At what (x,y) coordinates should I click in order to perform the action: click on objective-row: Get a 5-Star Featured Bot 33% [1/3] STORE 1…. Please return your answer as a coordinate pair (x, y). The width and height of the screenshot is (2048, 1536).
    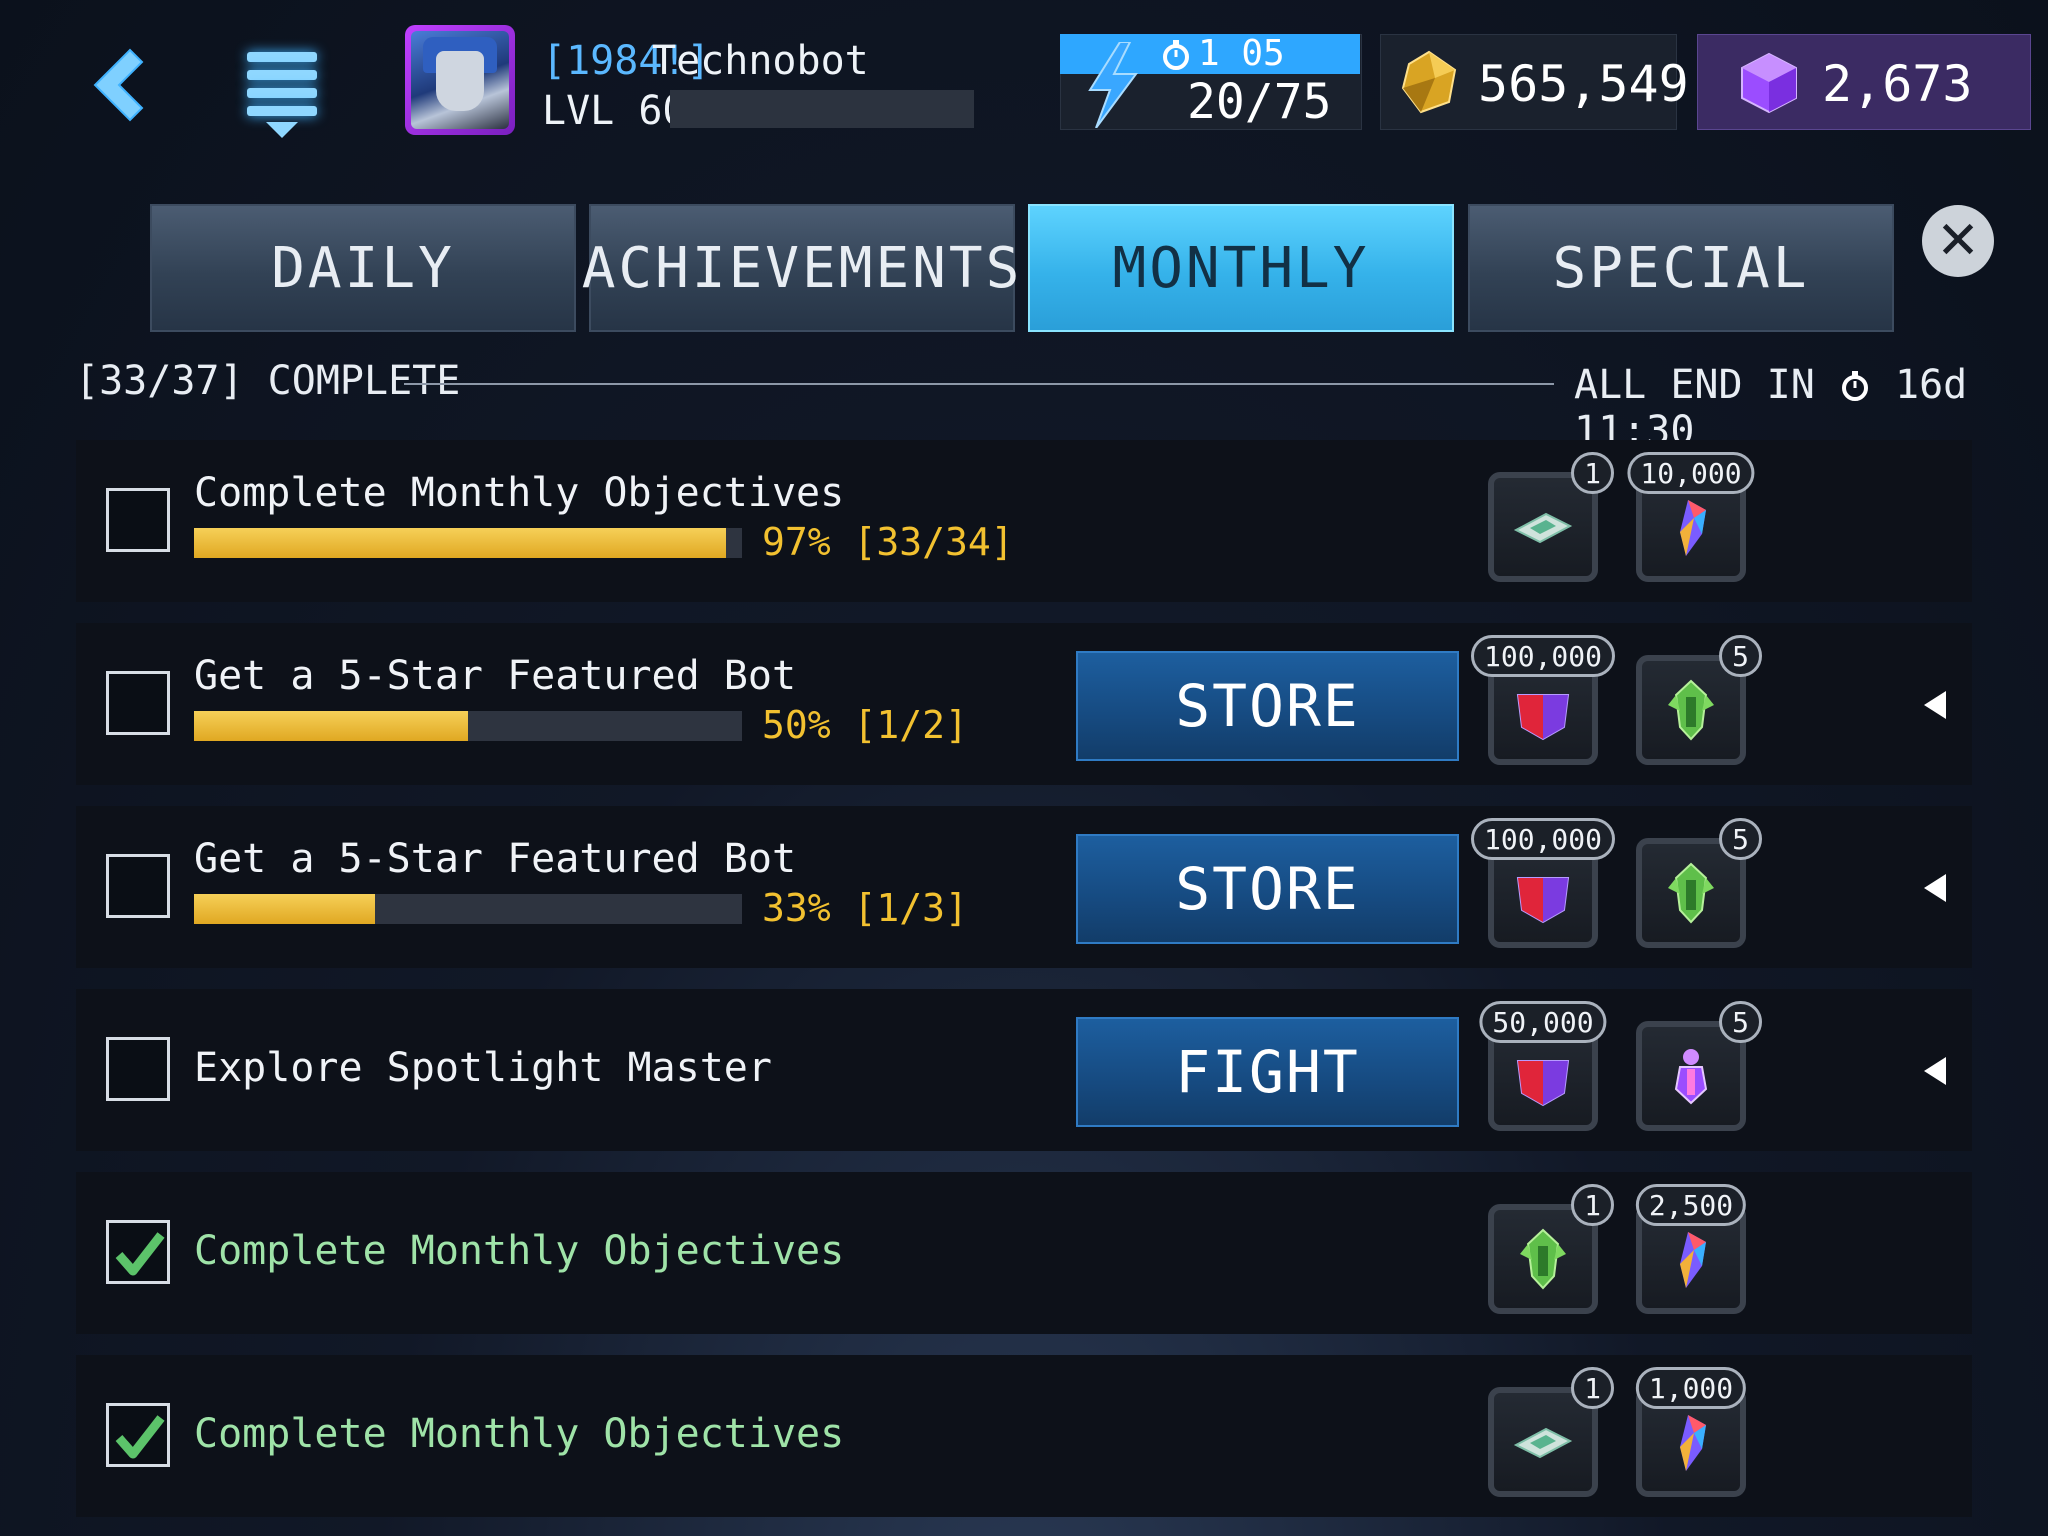
    Looking at the image, I should click on (1024, 887).